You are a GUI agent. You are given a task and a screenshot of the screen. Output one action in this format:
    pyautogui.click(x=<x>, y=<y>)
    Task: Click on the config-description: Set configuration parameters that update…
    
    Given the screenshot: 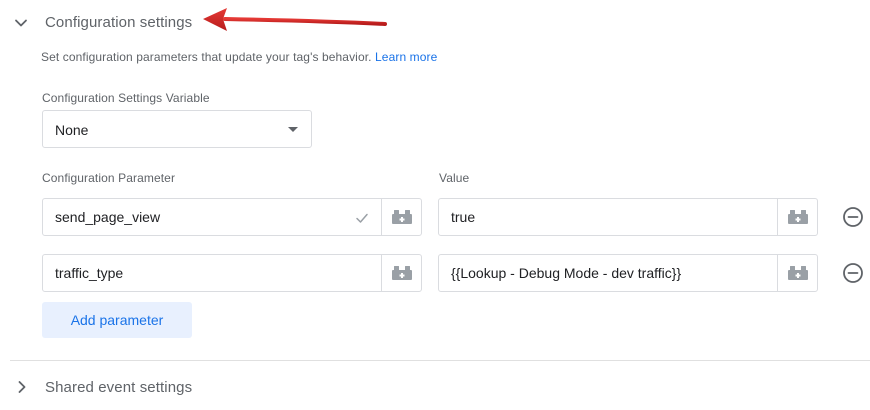 What is the action you would take?
    pyautogui.click(x=239, y=57)
    